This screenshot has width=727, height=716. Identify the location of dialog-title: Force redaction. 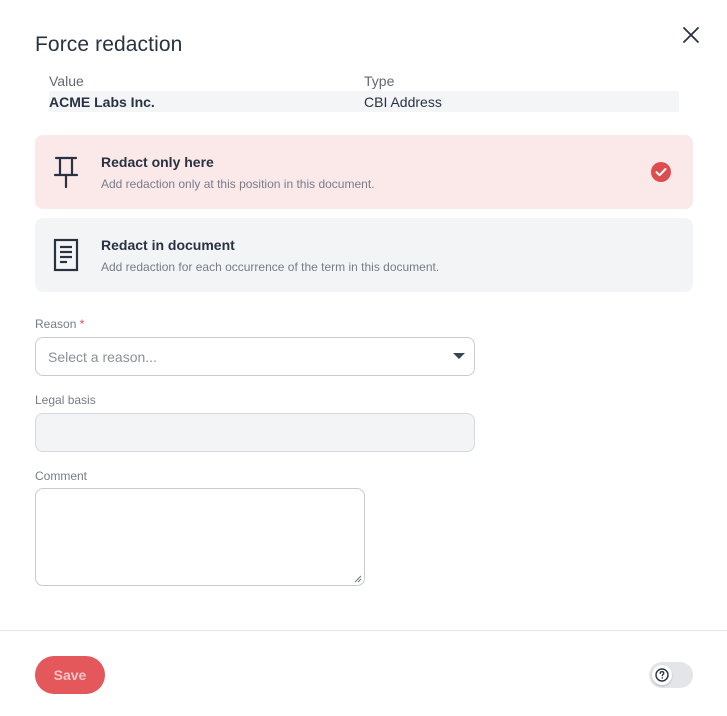
(109, 44).